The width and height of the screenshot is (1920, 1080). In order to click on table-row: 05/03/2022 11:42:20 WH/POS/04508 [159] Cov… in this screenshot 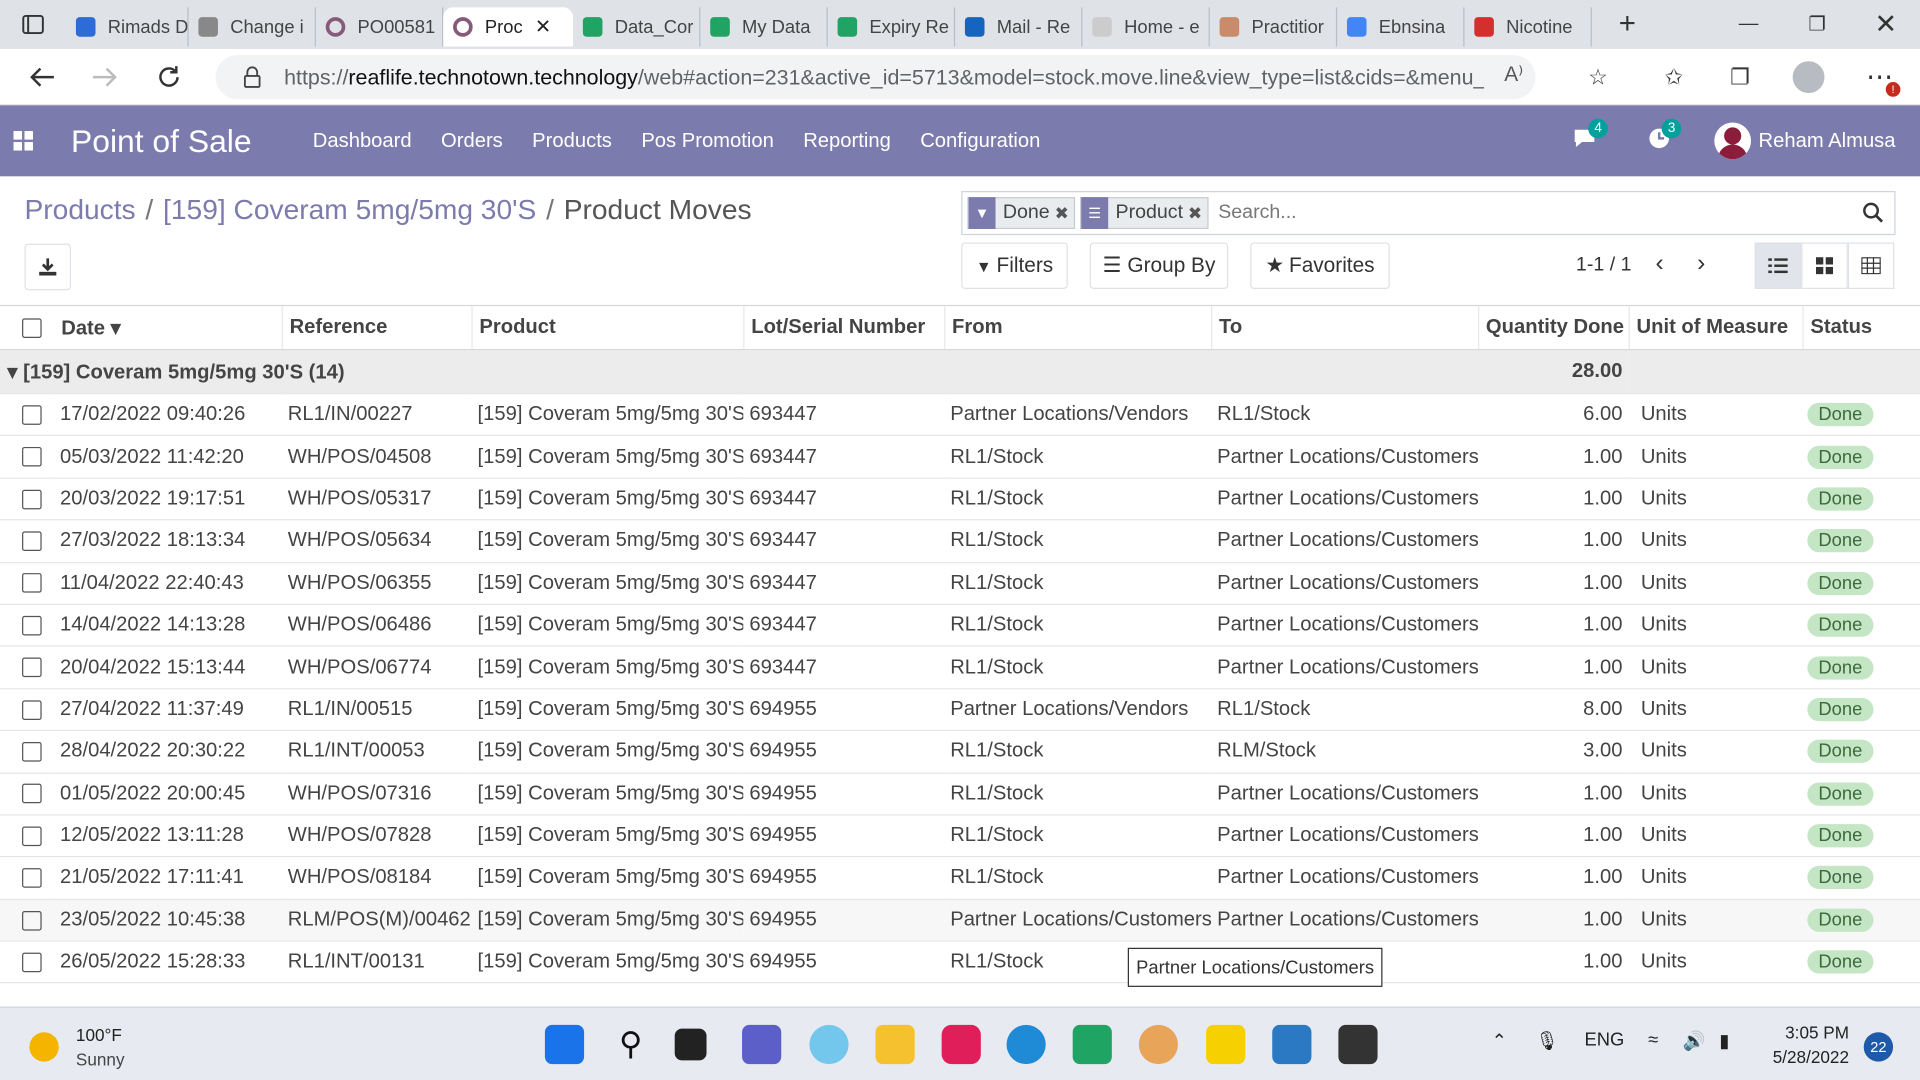, I will do `click(960, 457)`.